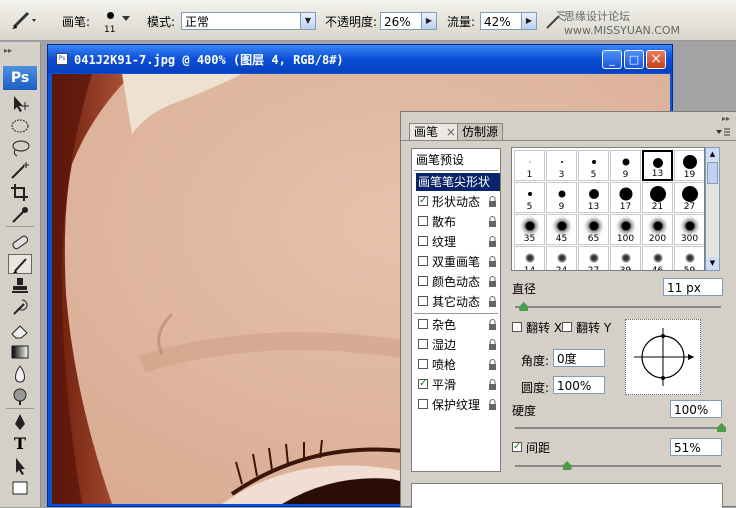 The width and height of the screenshot is (736, 508). I want to click on dual-brush-checkbox, so click(423, 261).